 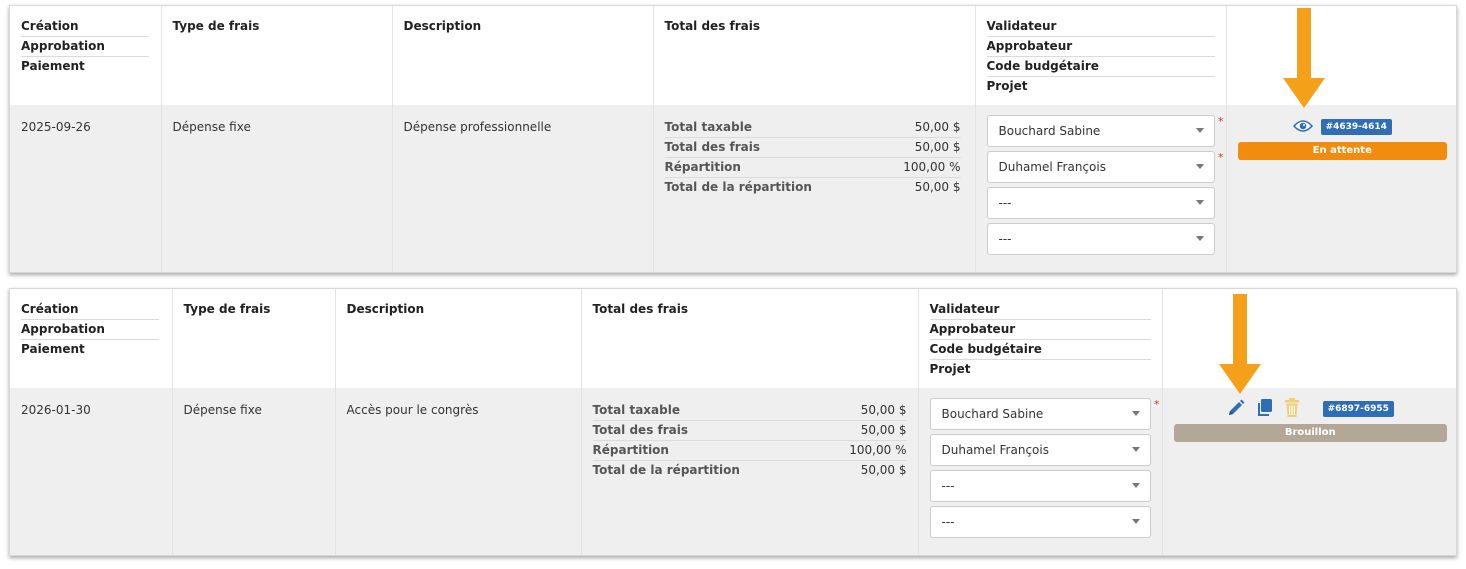 What do you see at coordinates (56, 410) in the screenshot?
I see `creation-date: 2026-01-30` at bounding box center [56, 410].